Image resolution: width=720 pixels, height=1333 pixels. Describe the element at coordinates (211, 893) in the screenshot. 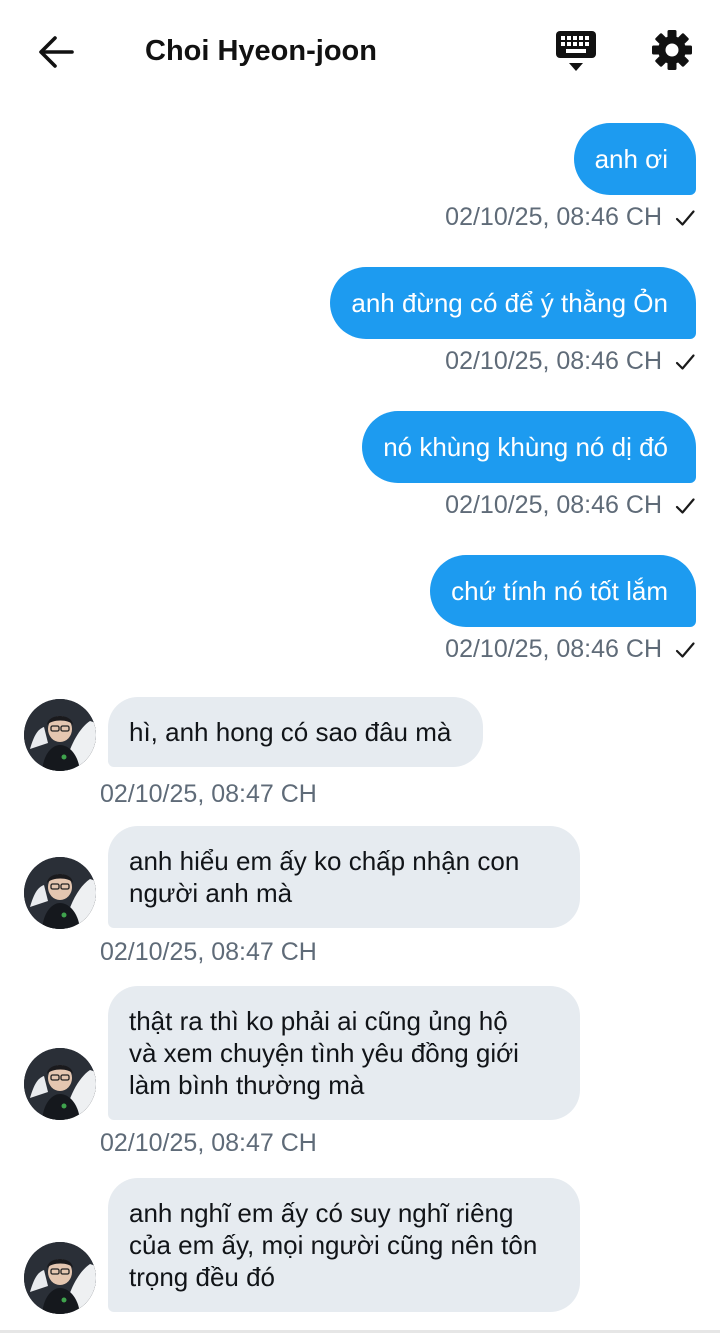

I see `message-line: người anh mà` at that location.